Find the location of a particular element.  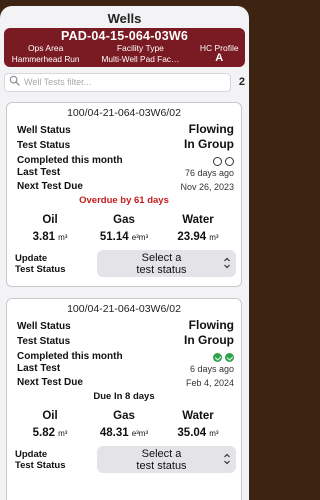

gas-value: 48.31 is located at coordinates (114, 433).